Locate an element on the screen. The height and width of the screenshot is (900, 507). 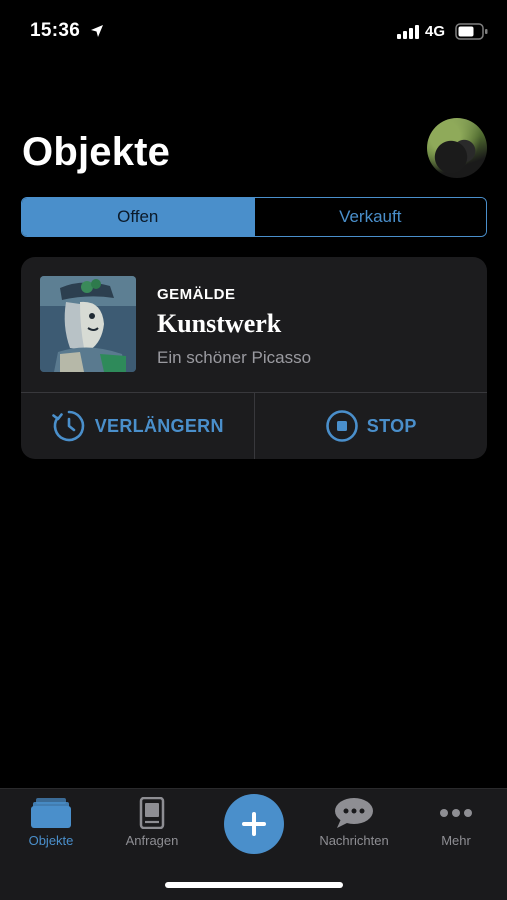
card-subtitle: Ein schöner Picasso is located at coordinates (234, 357).